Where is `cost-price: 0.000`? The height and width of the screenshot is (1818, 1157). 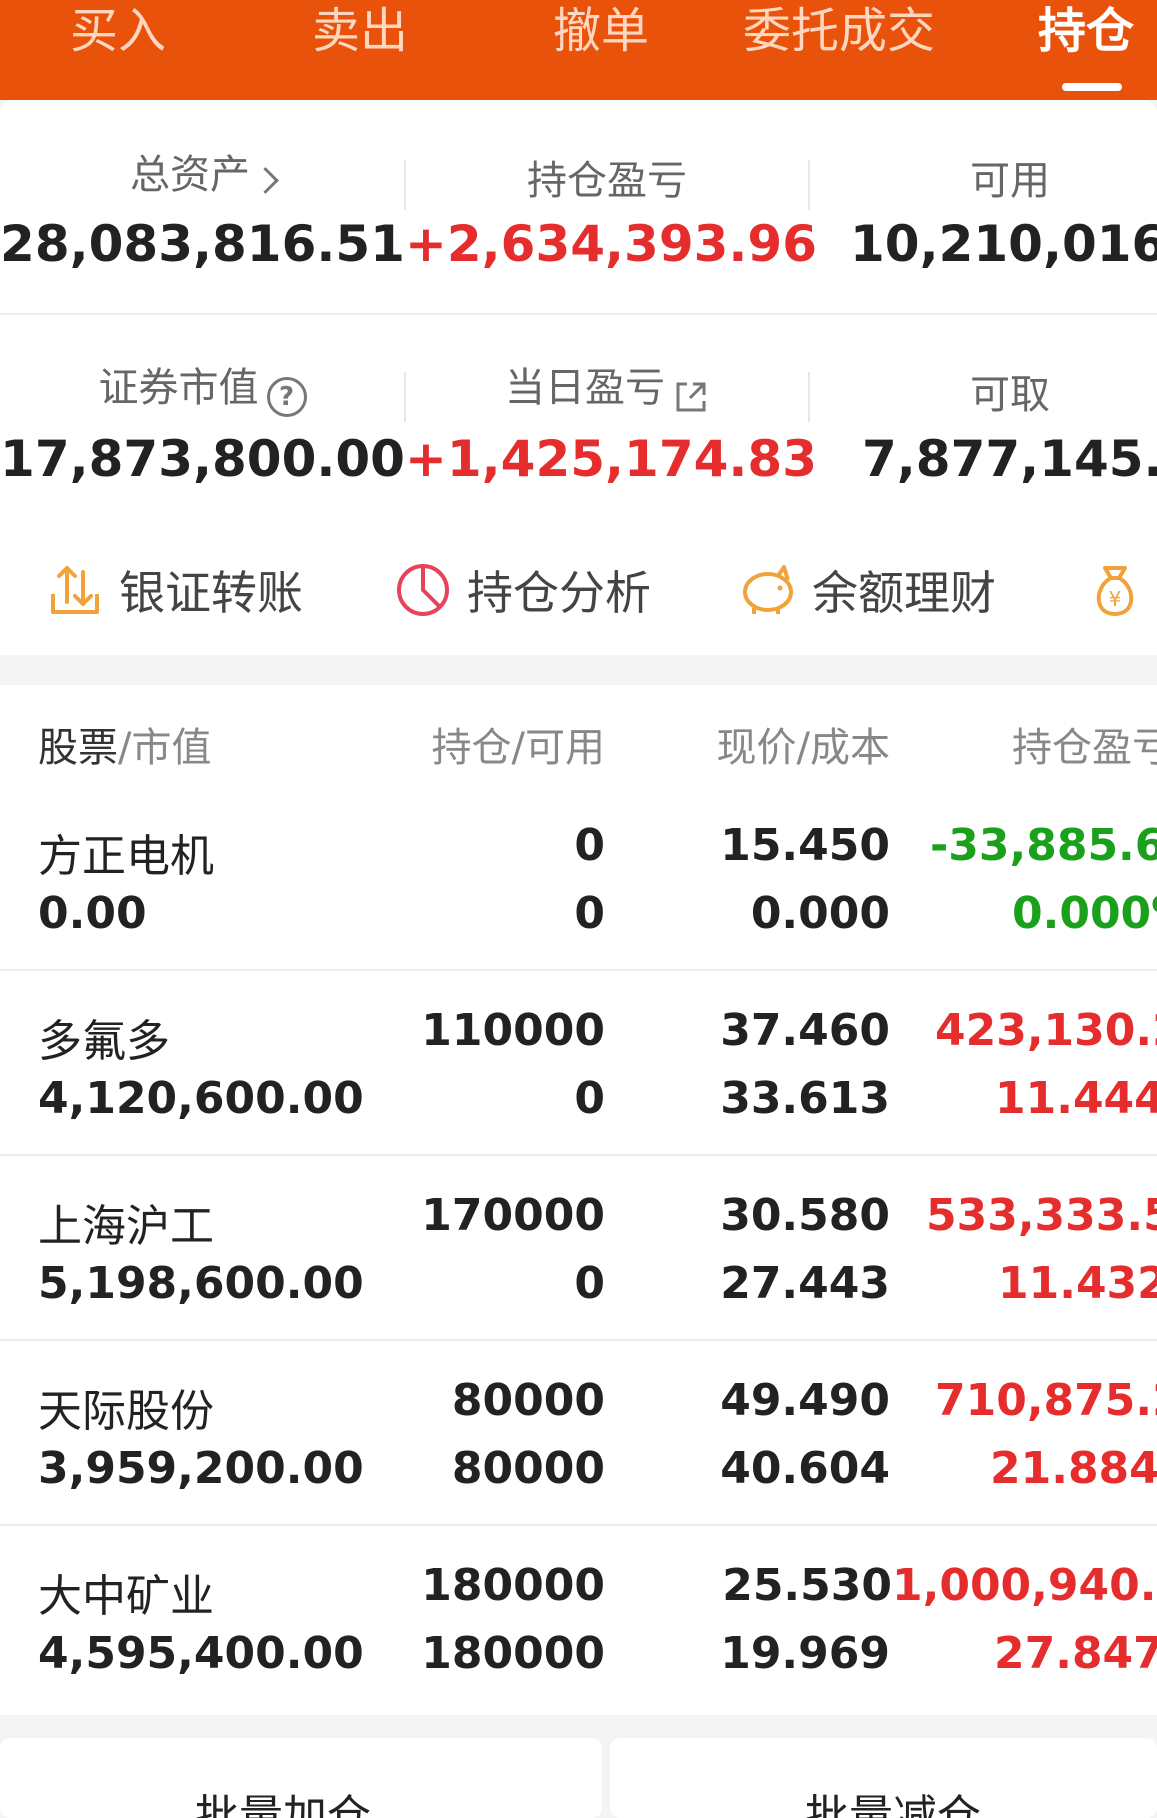
cost-price: 0.000 is located at coordinates (820, 913).